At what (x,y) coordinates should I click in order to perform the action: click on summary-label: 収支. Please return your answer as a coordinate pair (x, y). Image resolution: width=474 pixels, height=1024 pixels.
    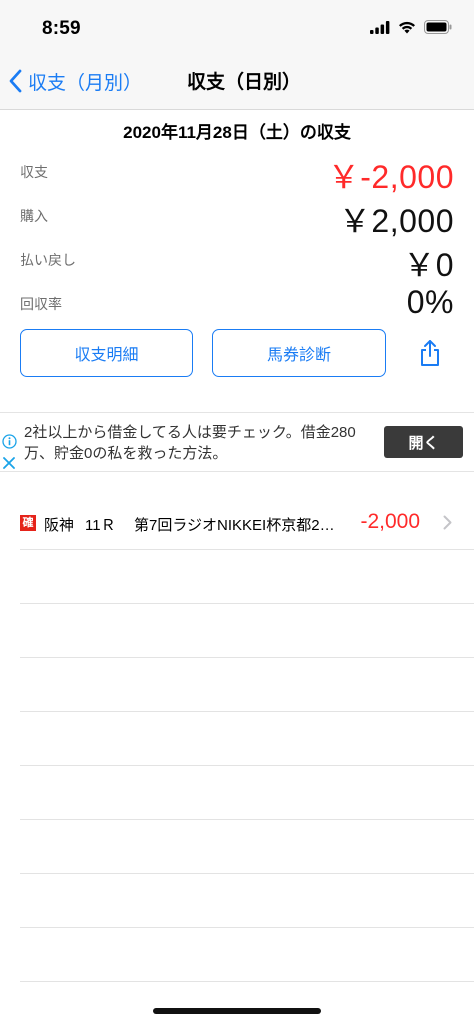
    Looking at the image, I should click on (34, 172).